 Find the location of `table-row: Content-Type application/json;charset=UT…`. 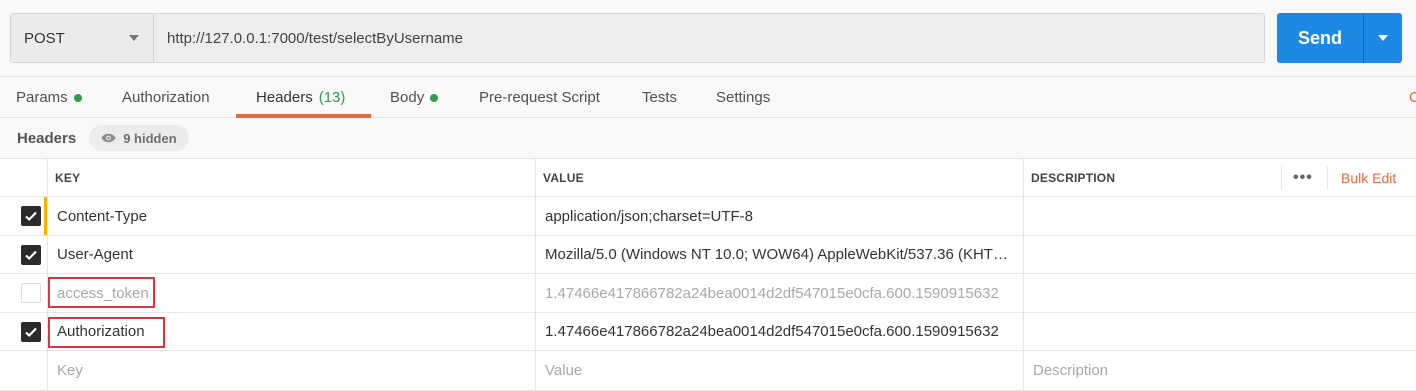

table-row: Content-Type application/json;charset=UT… is located at coordinates (708, 216).